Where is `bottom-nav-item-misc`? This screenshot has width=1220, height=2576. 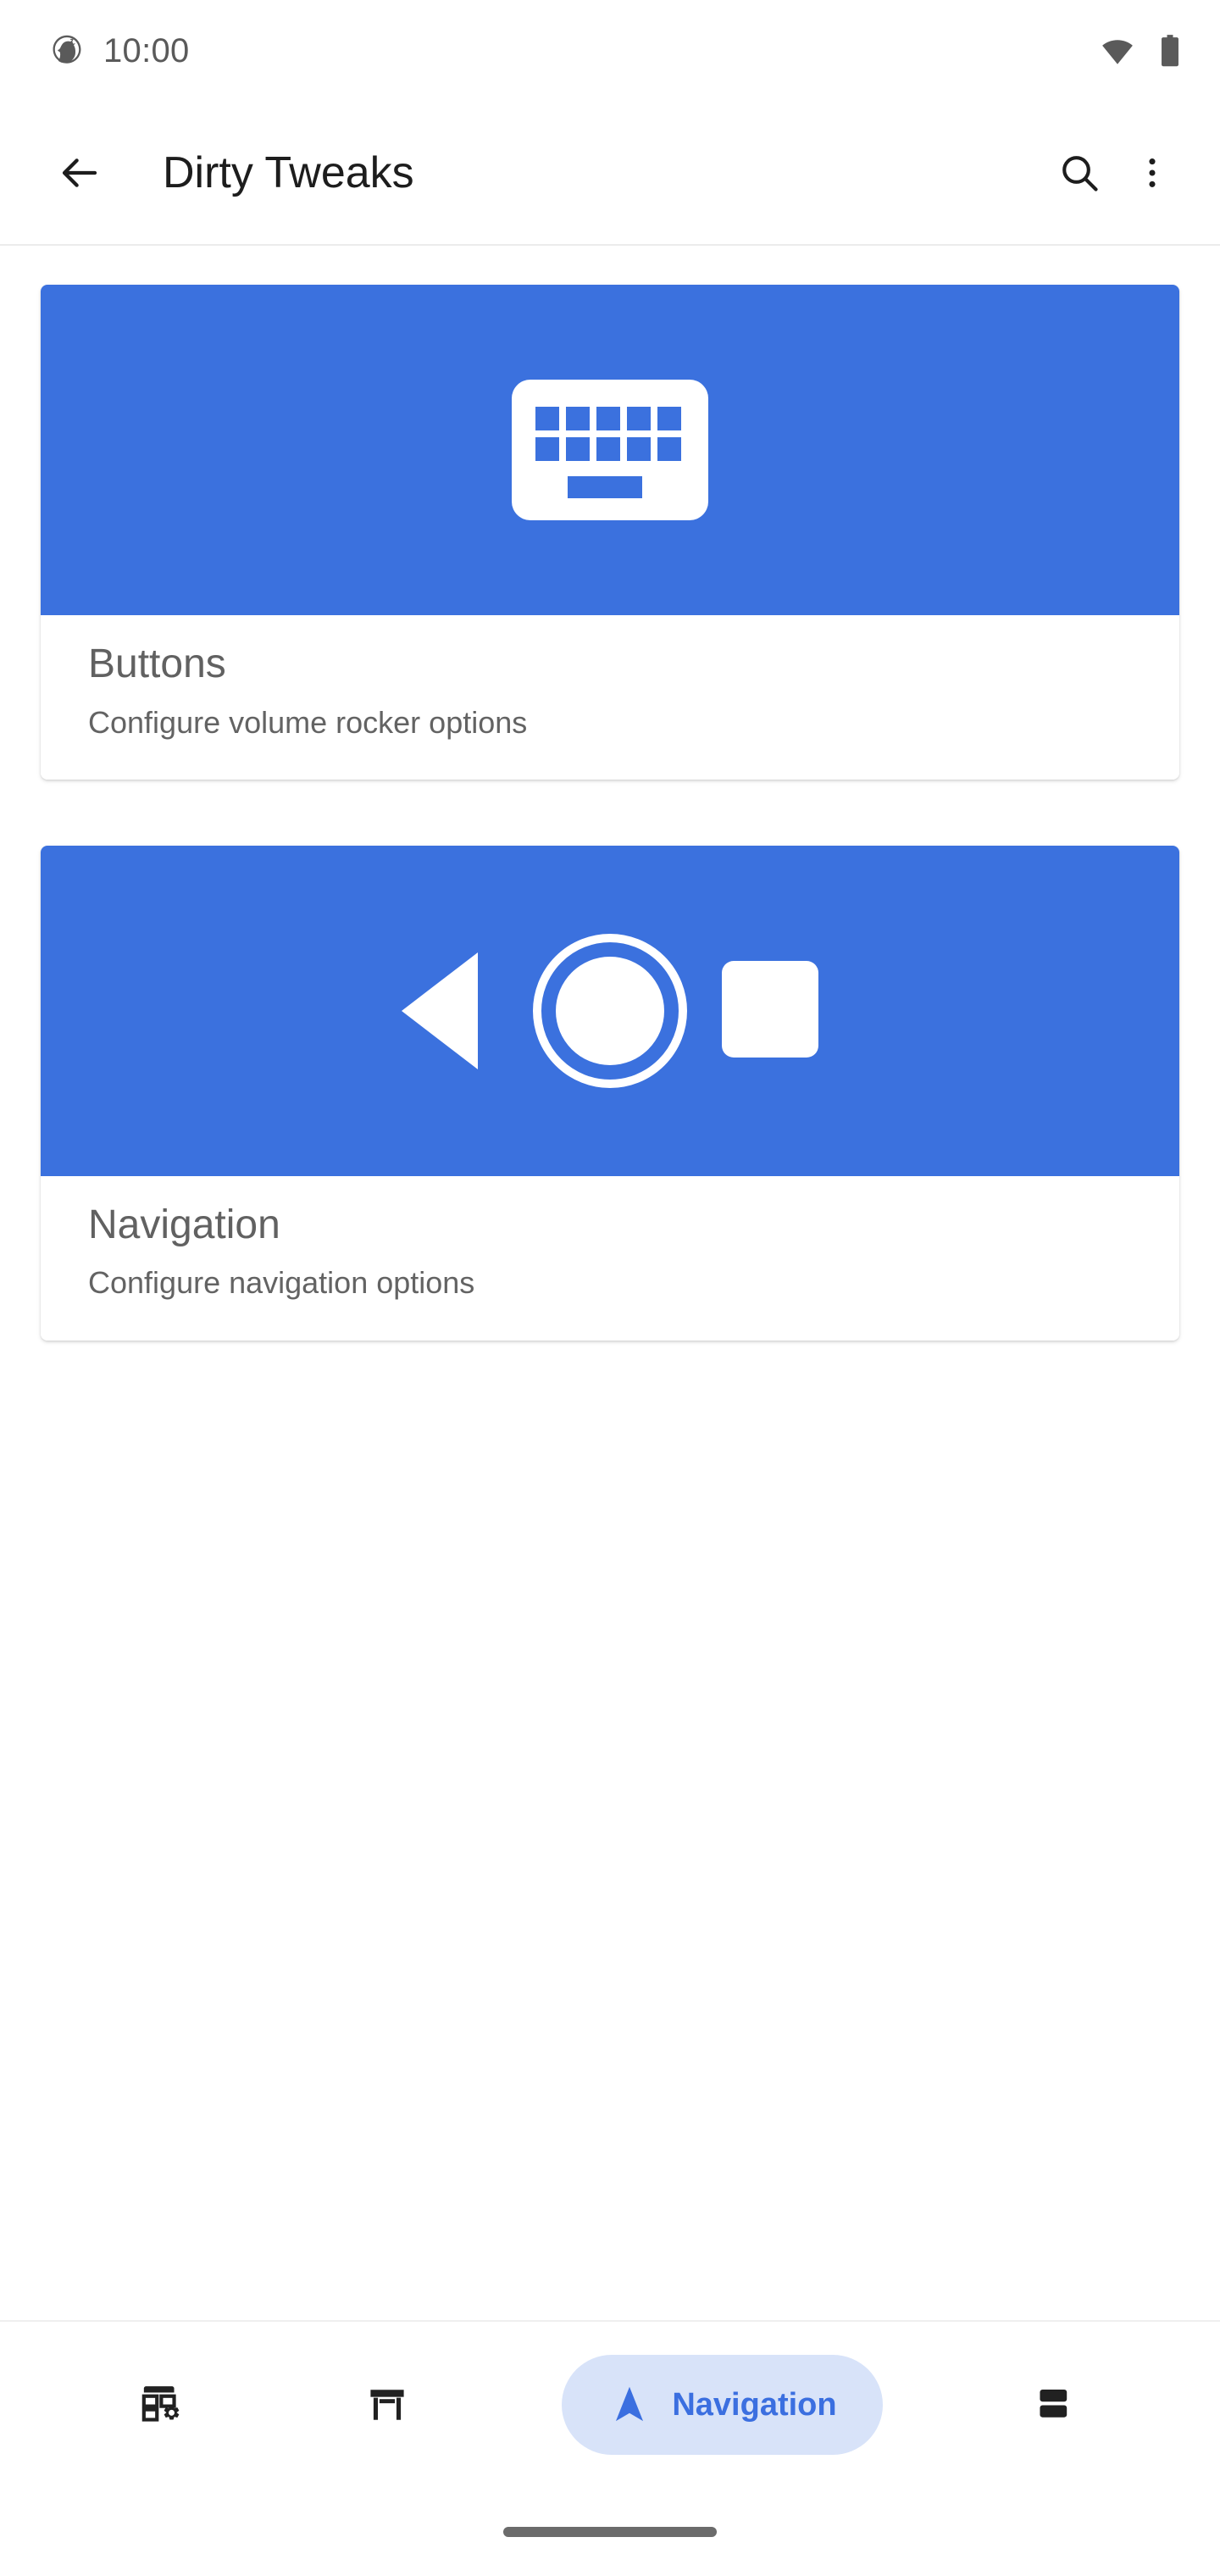
bottom-nav-item-misc is located at coordinates (1057, 2405).